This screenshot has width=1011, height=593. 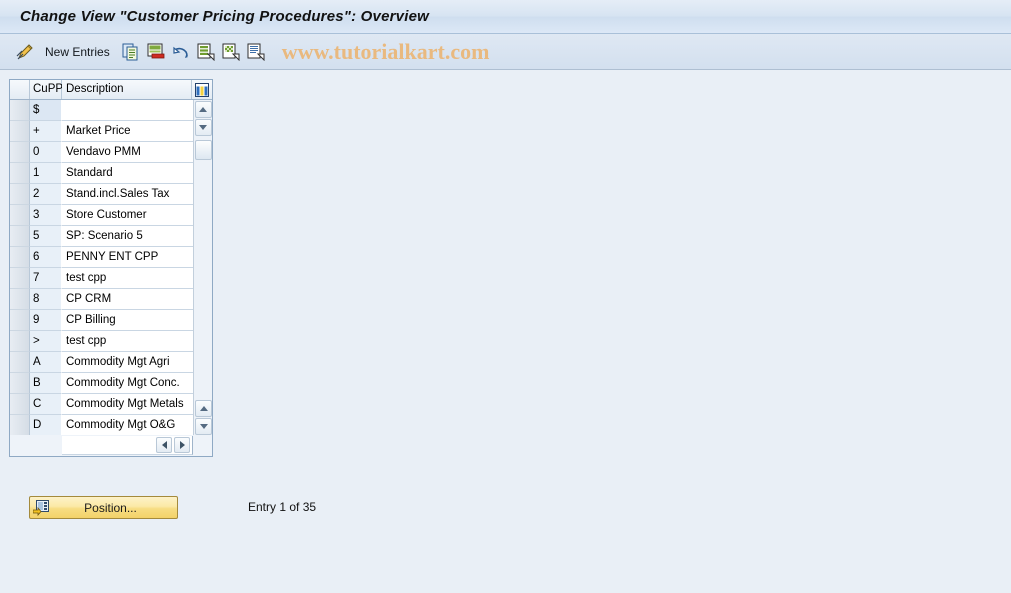 I want to click on cell-cupp: >, so click(x=46, y=341).